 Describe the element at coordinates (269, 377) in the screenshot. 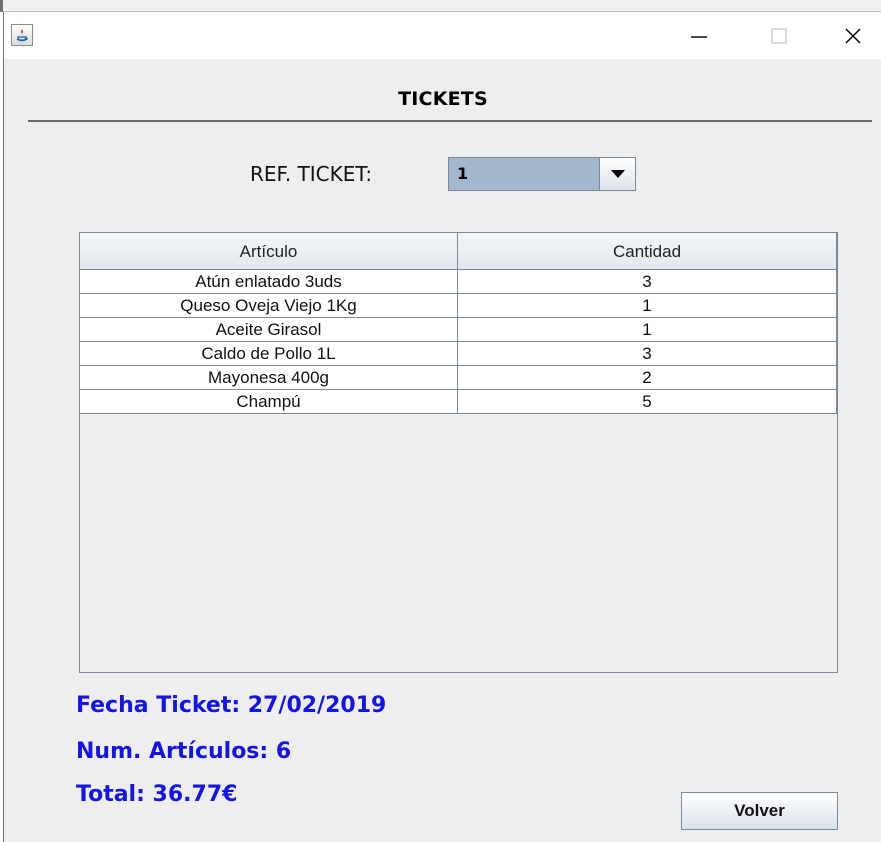

I see `cell-articulo: Mayonesa 400g` at that location.